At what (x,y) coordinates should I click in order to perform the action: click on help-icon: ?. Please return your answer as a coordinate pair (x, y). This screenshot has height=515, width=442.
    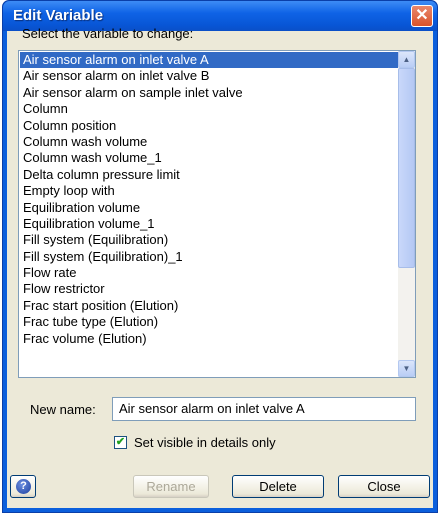
    Looking at the image, I should click on (23, 486).